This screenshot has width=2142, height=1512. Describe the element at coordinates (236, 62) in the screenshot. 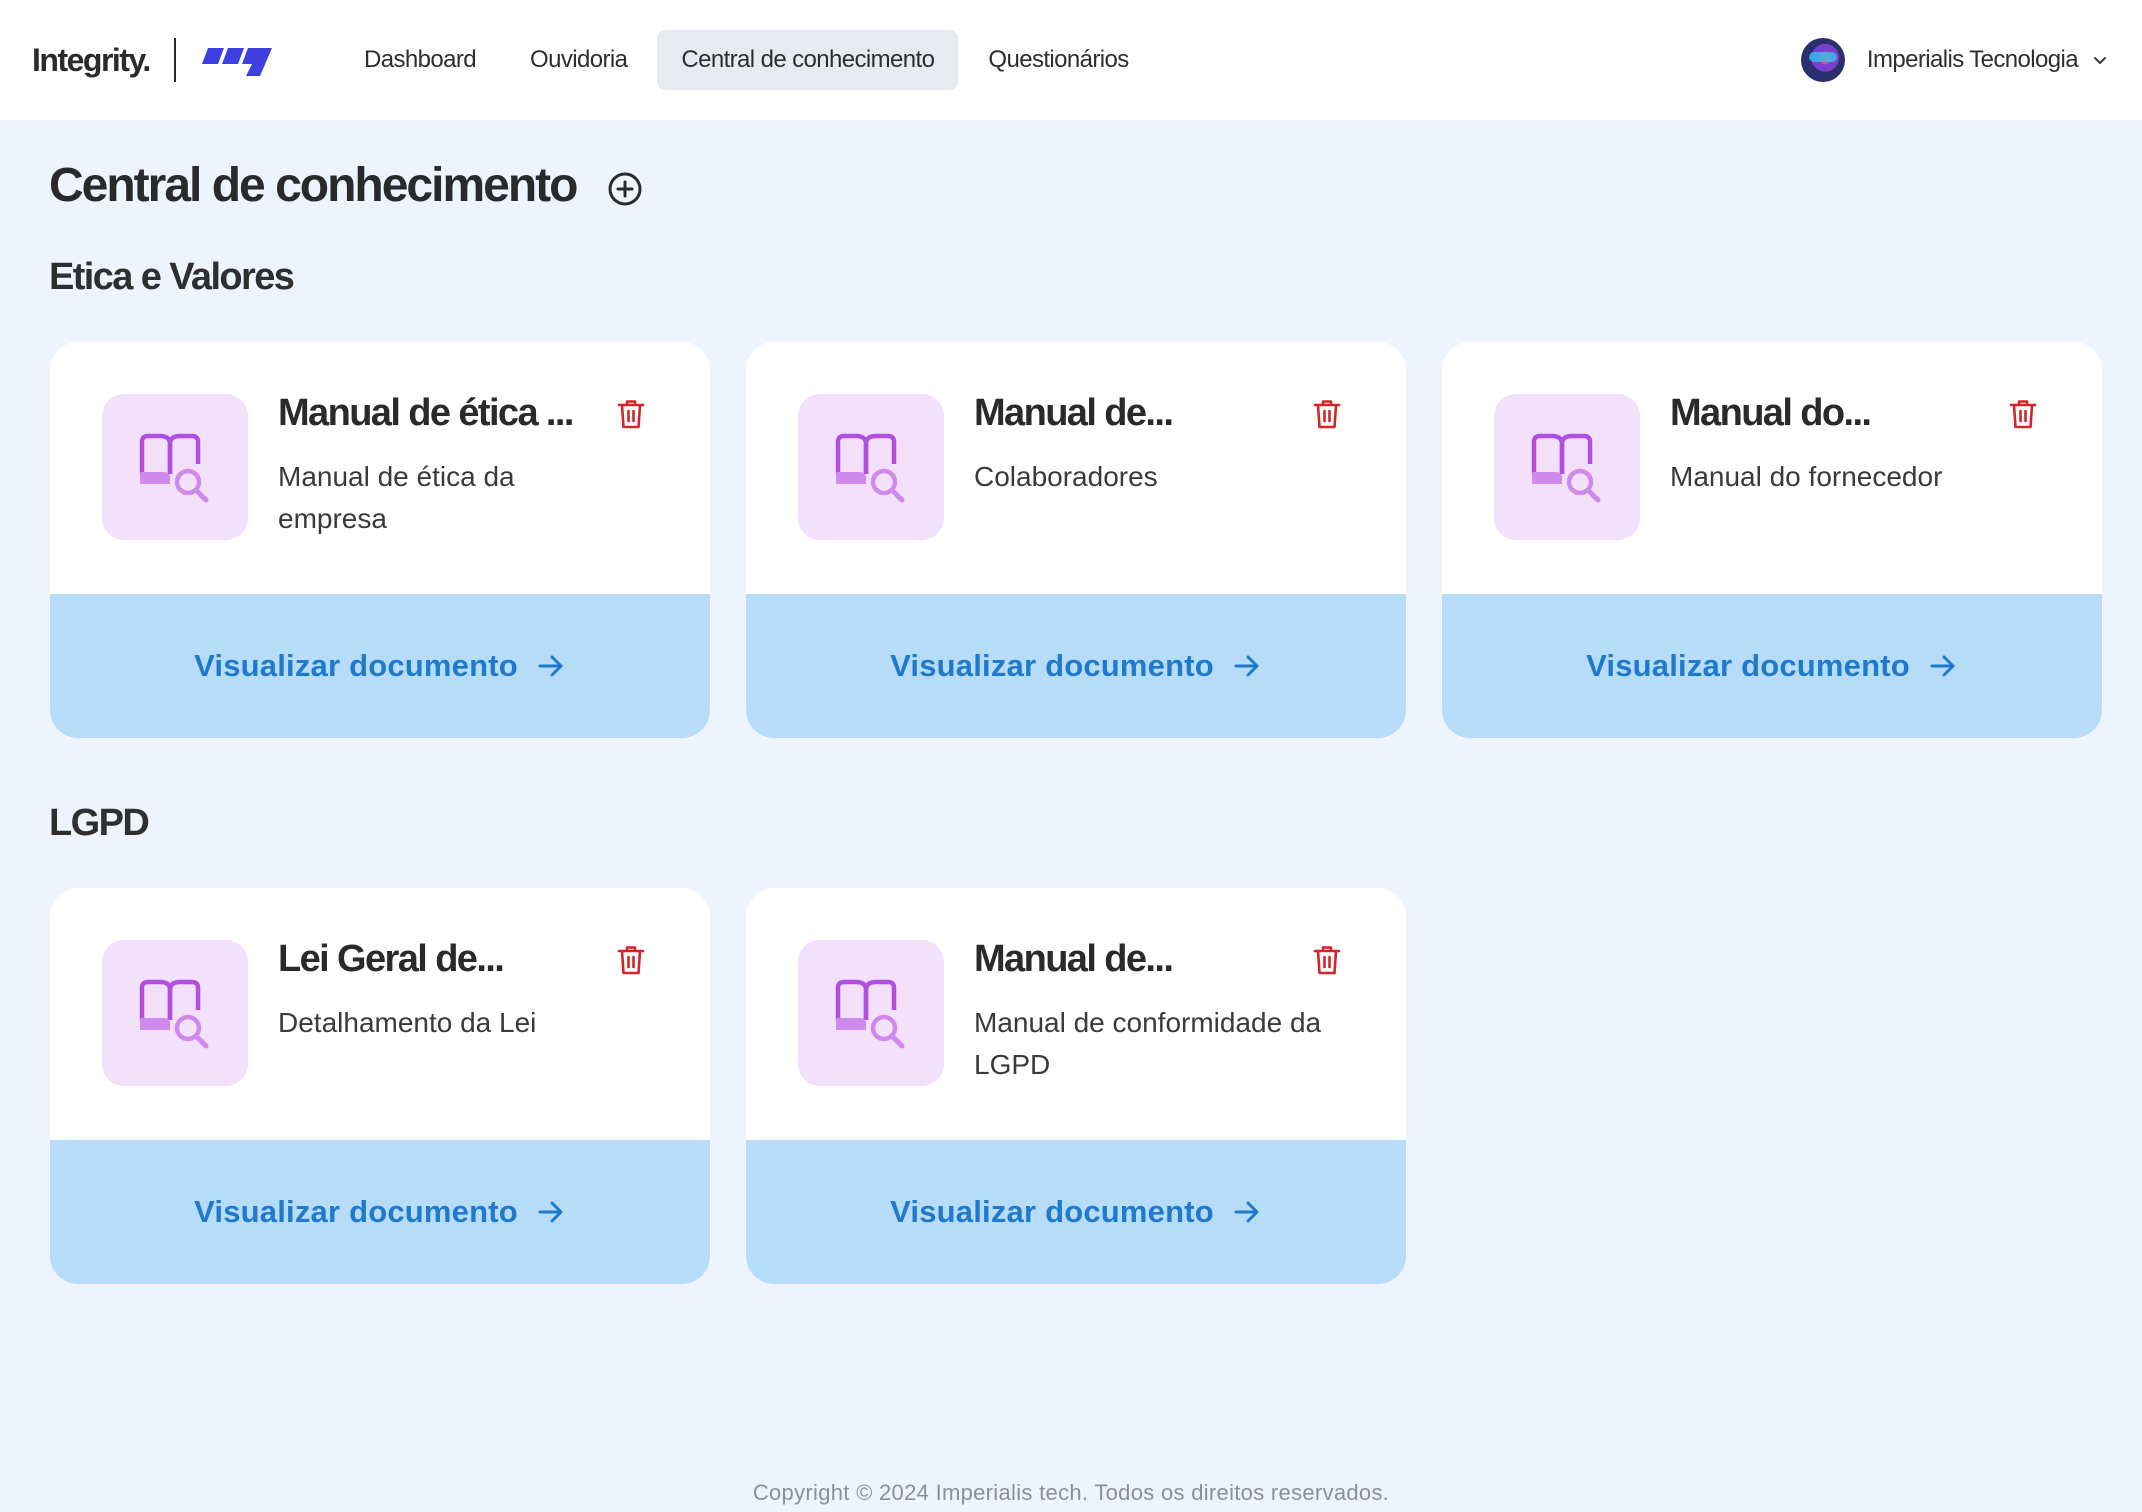

I see `brand-logo-icon` at that location.